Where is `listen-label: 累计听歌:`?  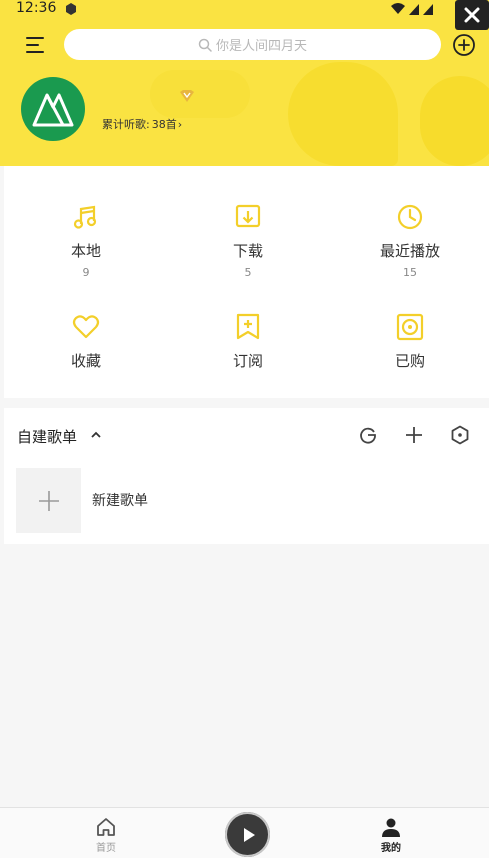
listen-label: 累计听歌: is located at coordinates (126, 124).